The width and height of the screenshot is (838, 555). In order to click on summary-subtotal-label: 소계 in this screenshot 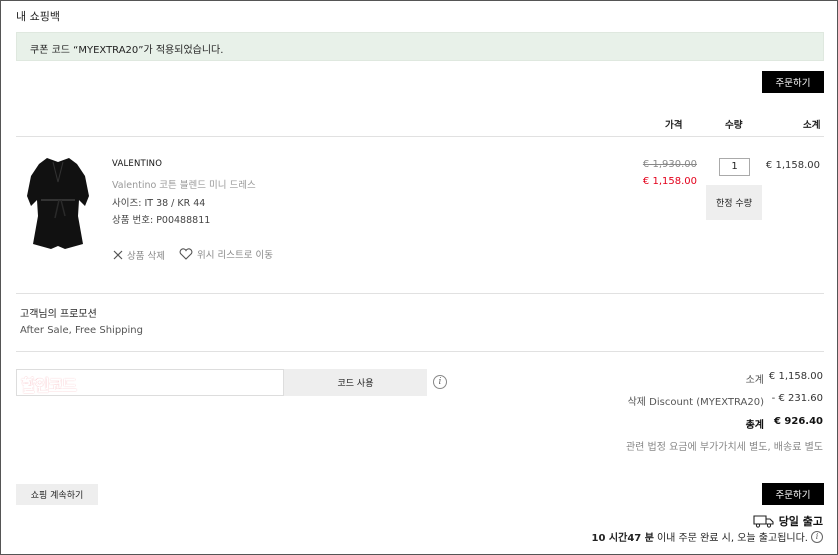, I will do `click(754, 380)`.